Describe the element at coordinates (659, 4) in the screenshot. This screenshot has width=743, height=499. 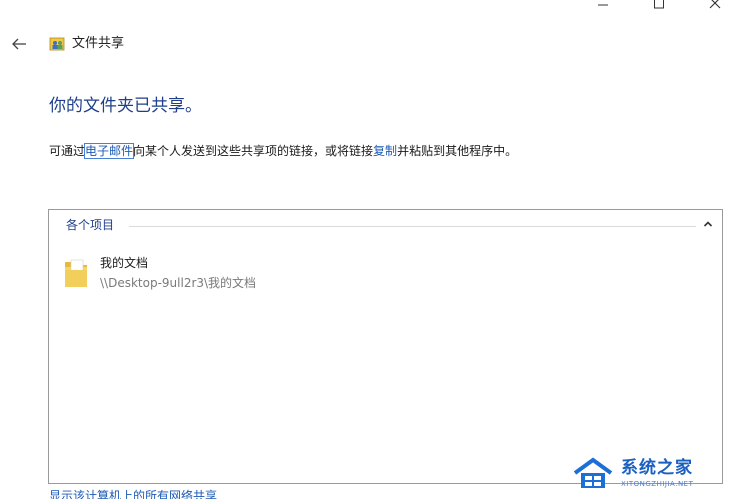
I see `maximize-icon` at that location.